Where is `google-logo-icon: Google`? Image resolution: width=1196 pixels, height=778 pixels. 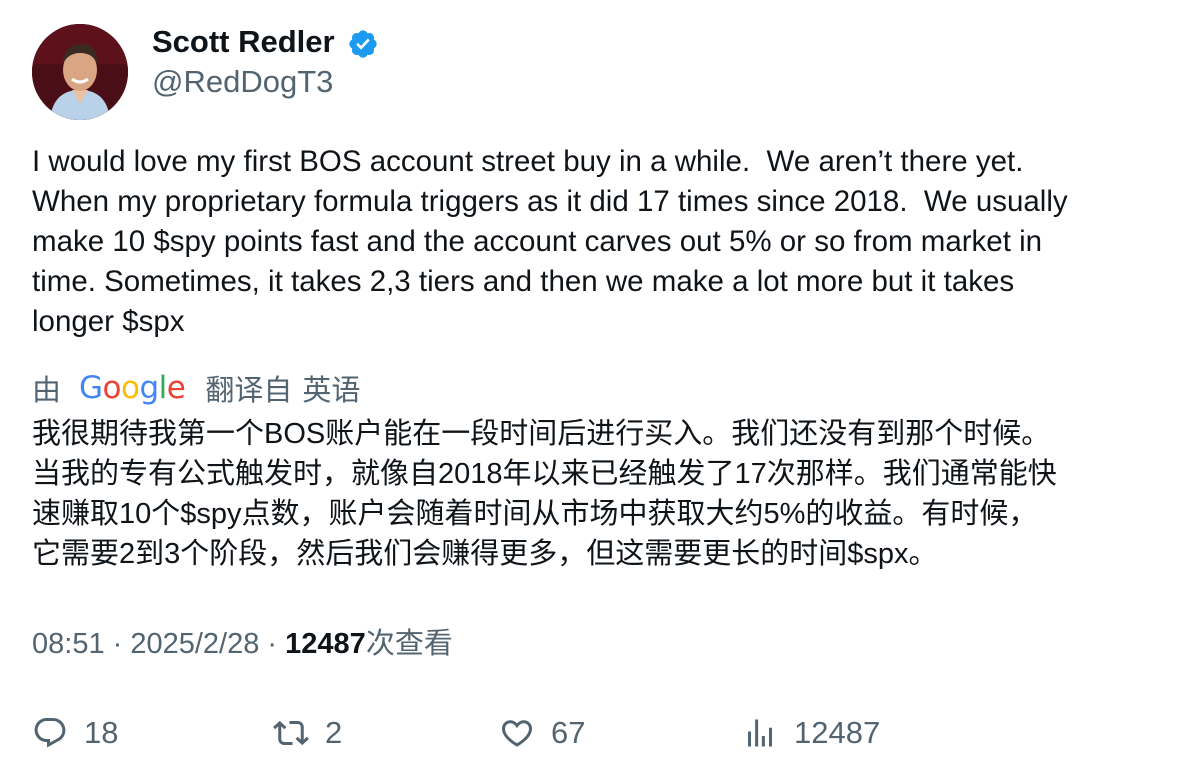 google-logo-icon: Google is located at coordinates (132, 388).